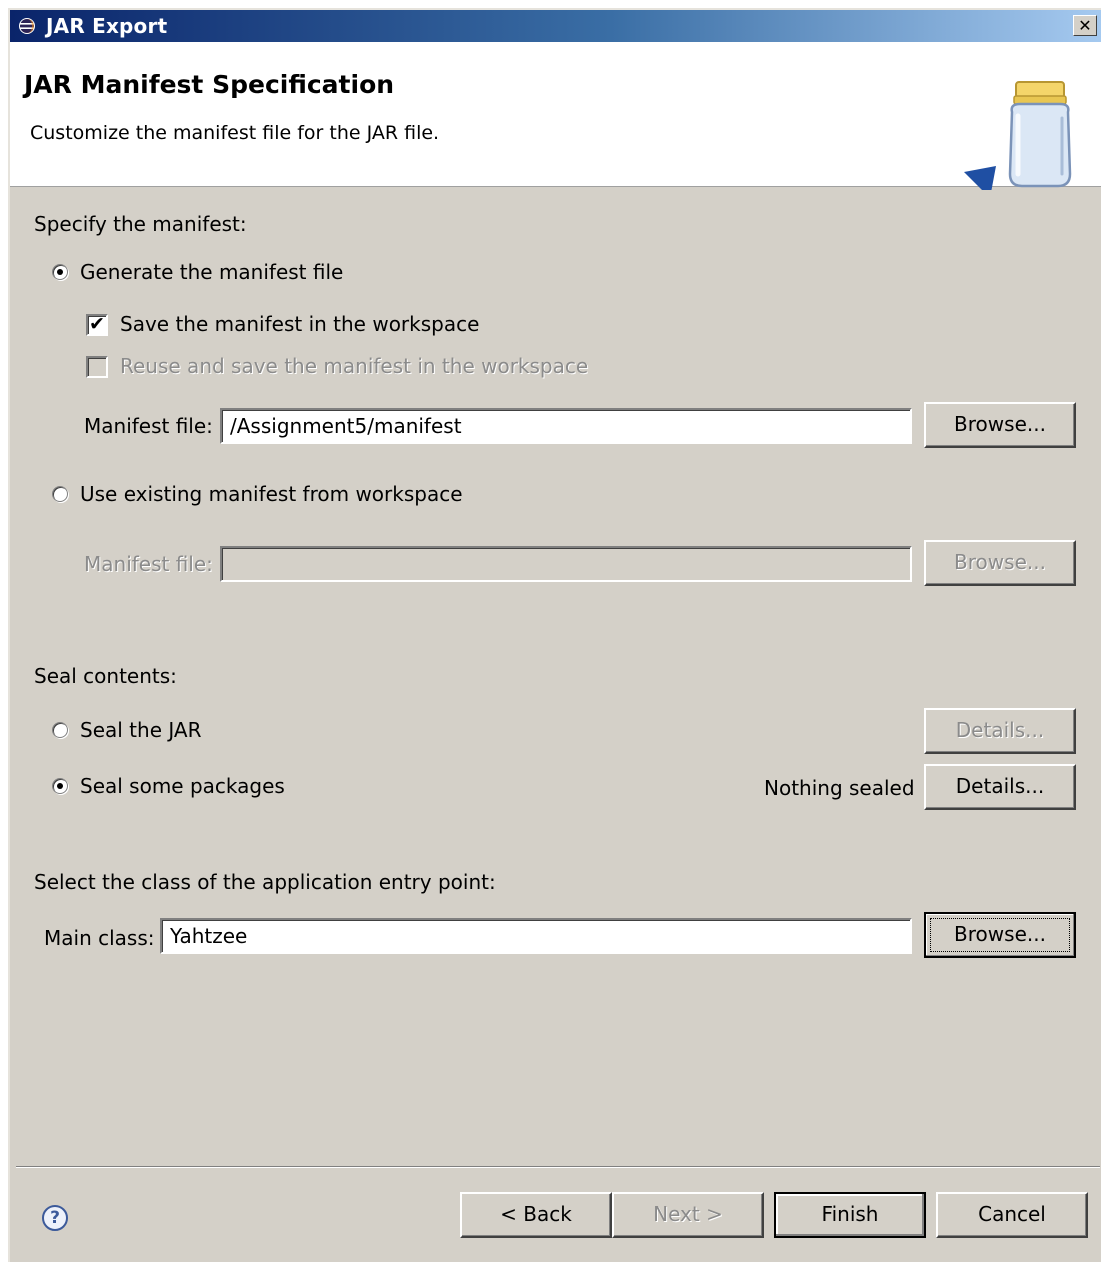 The height and width of the screenshot is (1262, 1101). Describe the element at coordinates (850, 1215) in the screenshot. I see `finish-button: Finish` at that location.